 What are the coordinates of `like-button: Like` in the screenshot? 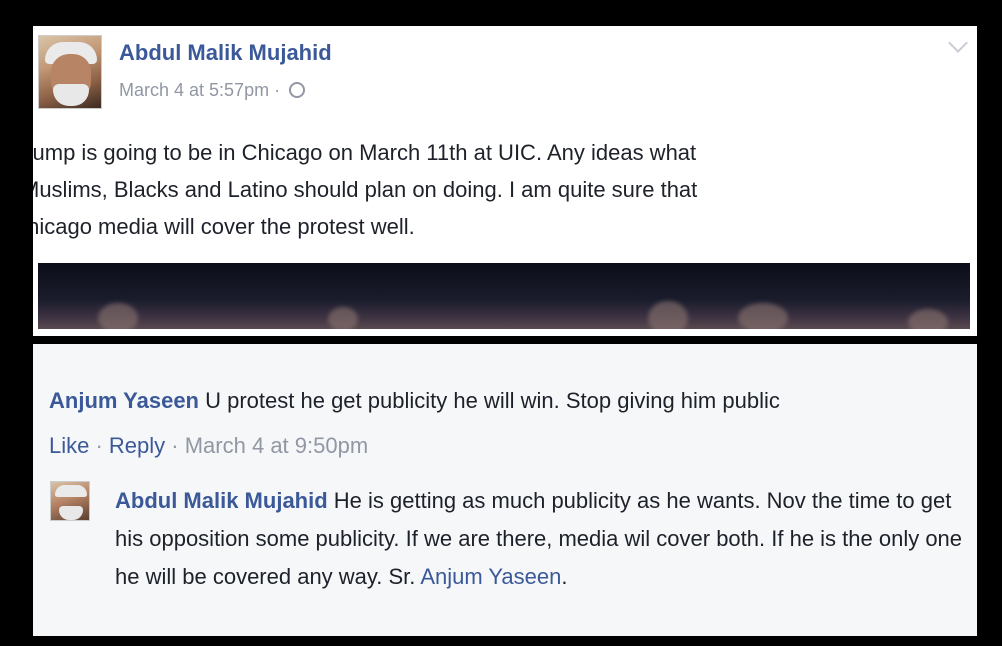 It's located at (69, 445).